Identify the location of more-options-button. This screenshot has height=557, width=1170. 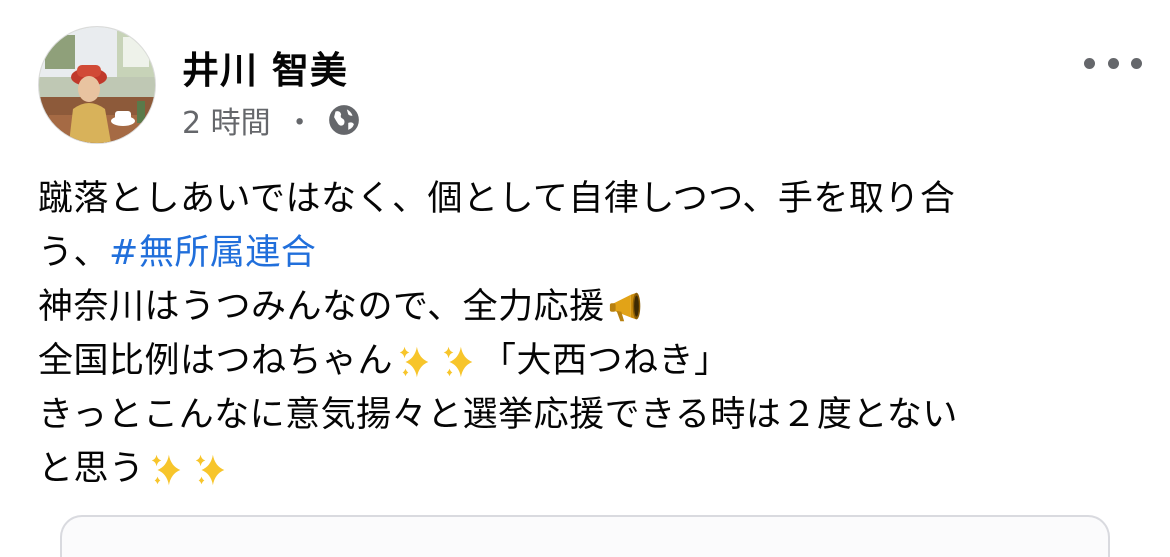
(1113, 63).